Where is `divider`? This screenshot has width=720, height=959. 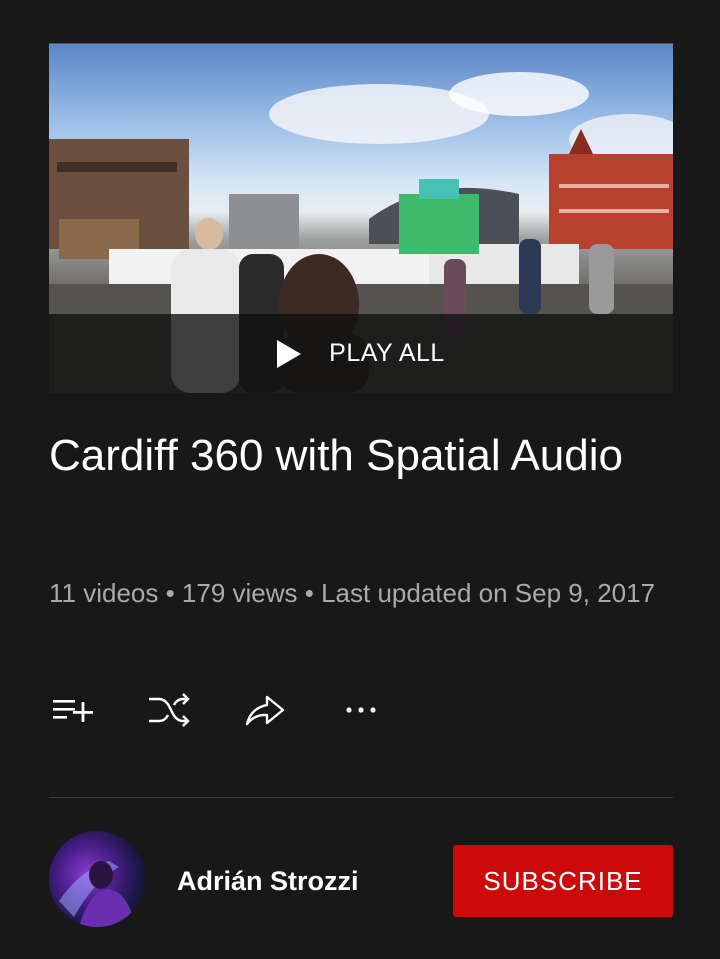 divider is located at coordinates (361, 797).